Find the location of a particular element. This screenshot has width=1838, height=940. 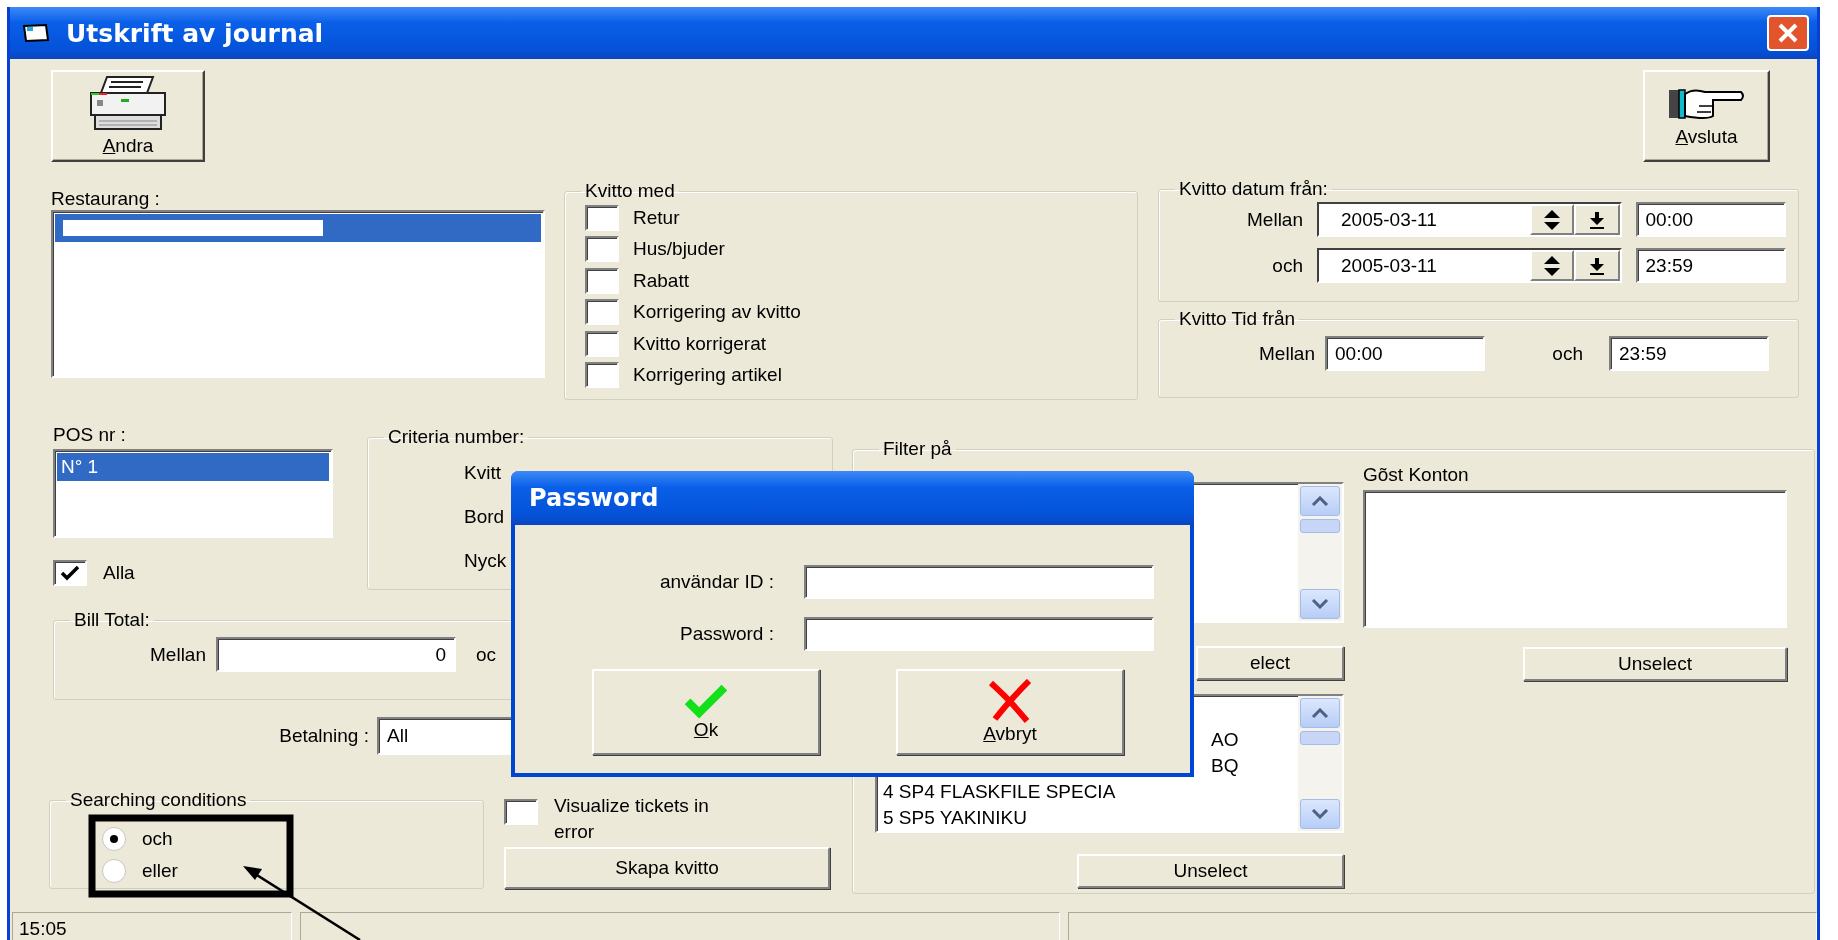

group-title: Bill Total: is located at coordinates (112, 620).